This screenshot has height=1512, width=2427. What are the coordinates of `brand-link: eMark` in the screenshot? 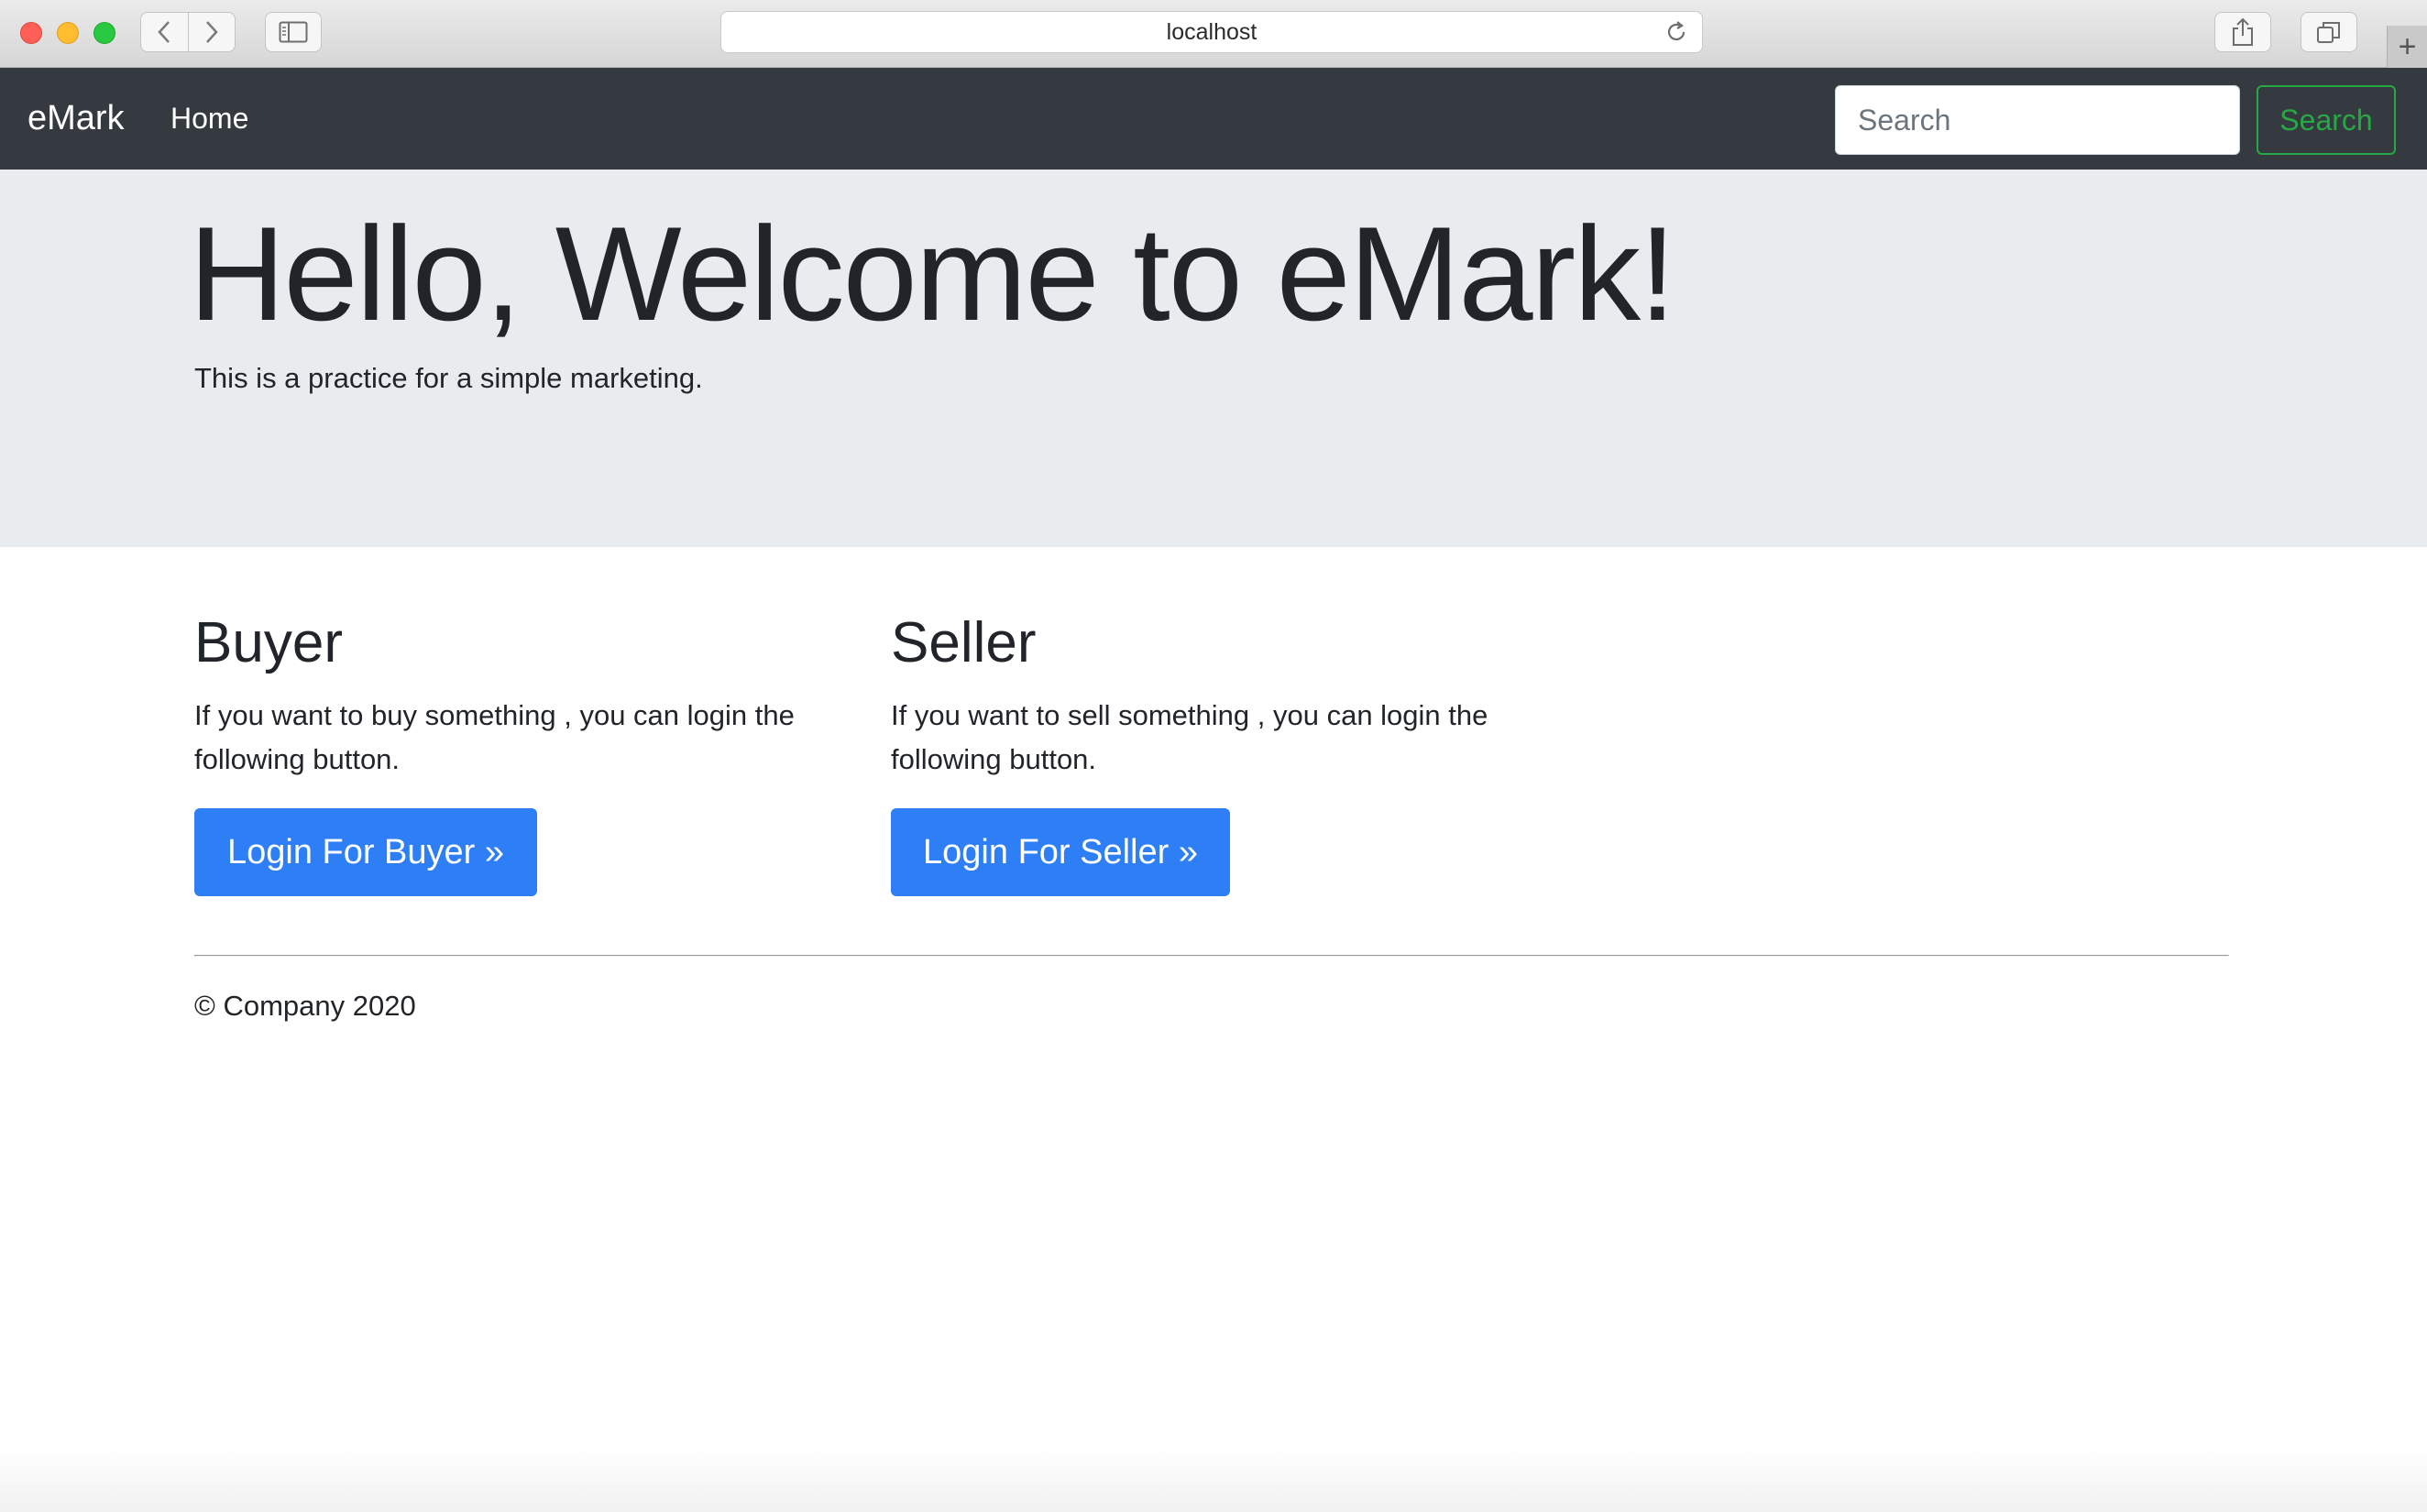 It's located at (76, 119).